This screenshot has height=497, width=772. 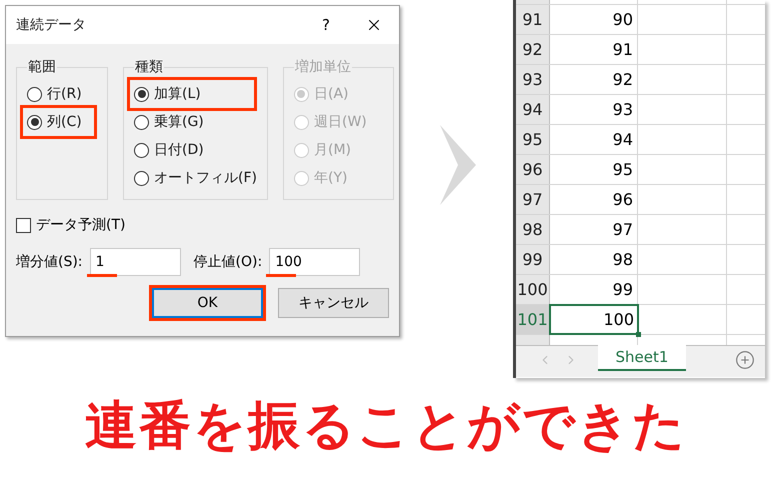 I want to click on radio-label: 年(Y), so click(x=331, y=178).